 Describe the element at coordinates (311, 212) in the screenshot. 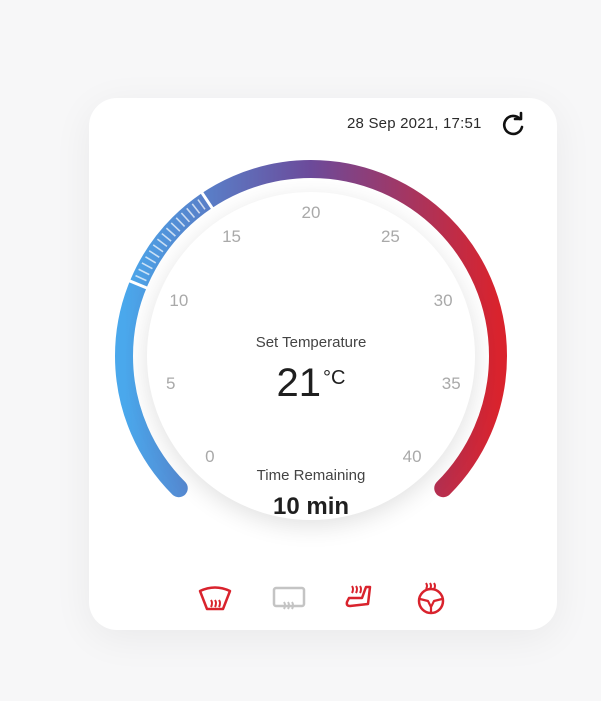

I see `dial-tick-label: 20` at that location.